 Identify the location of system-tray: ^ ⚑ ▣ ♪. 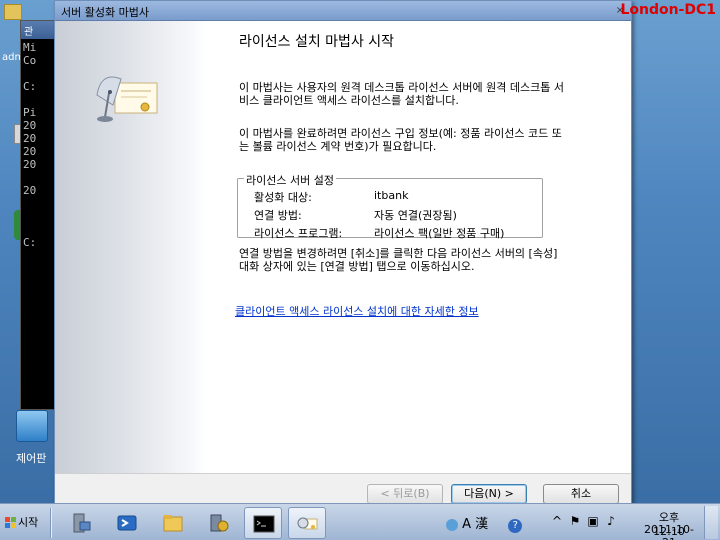
(588, 523).